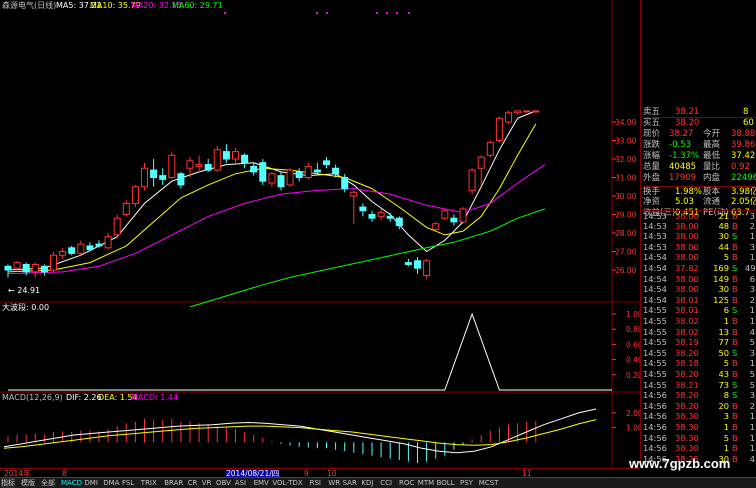 This screenshot has height=488, width=756. Describe the element at coordinates (655, 437) in the screenshot. I see `tick-time: 14:56` at that location.